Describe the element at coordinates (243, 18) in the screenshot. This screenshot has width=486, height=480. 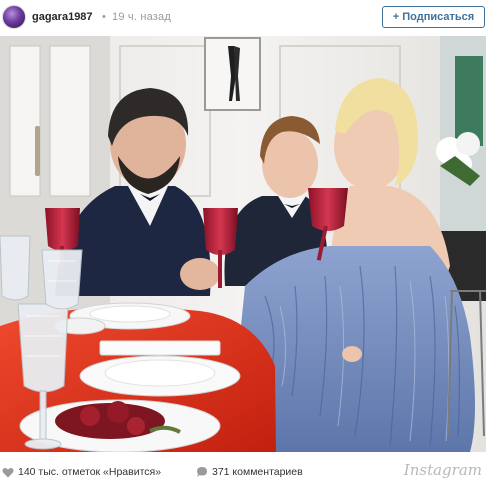
I see `post-header: gagara1987 • 19 ч. назад + Подписаться` at that location.